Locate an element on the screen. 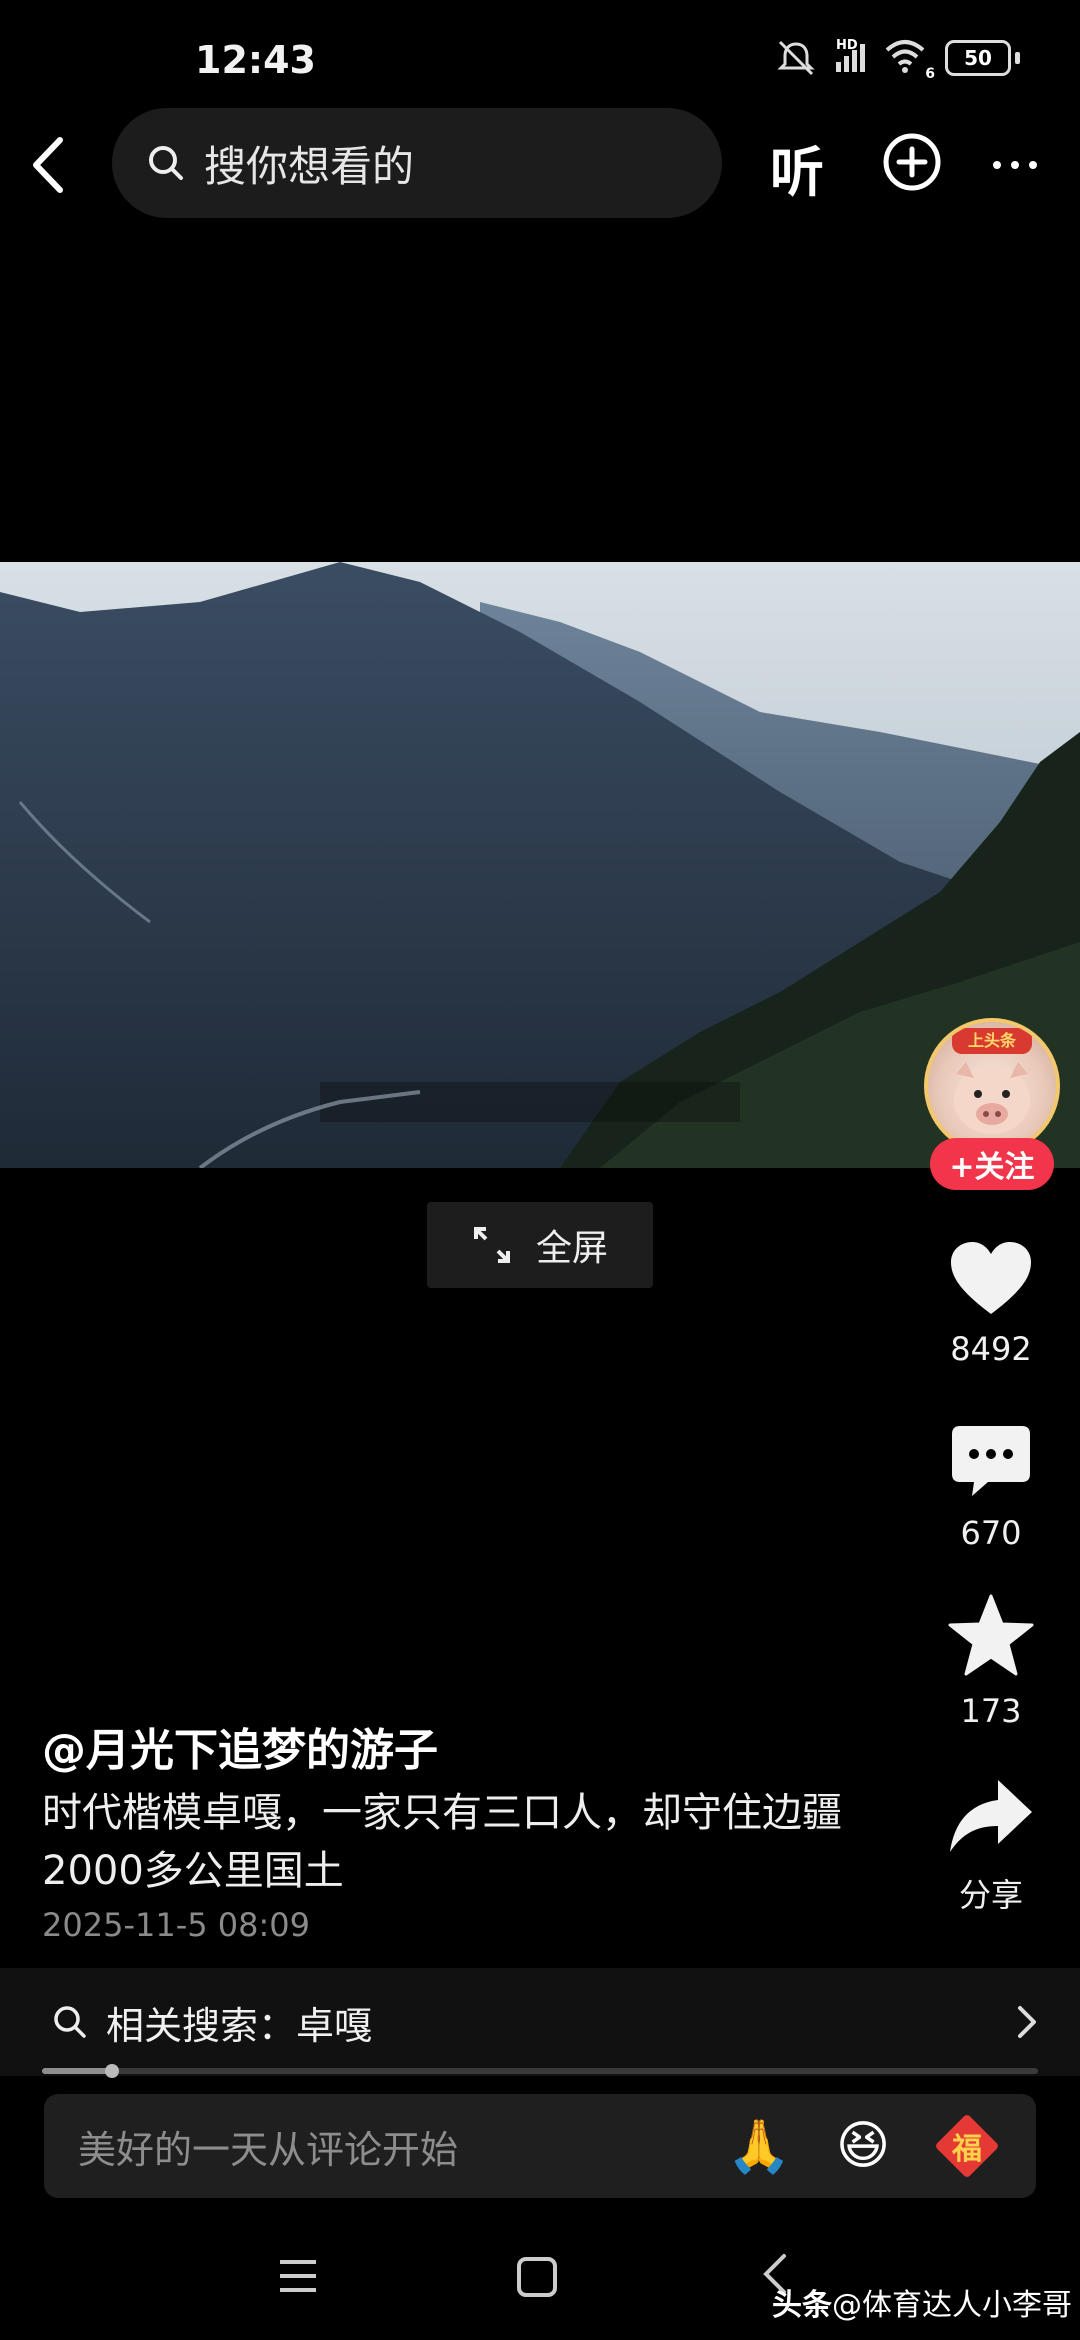 Image resolution: width=1080 pixels, height=2340 pixels. expand-icon is located at coordinates (491, 1245).